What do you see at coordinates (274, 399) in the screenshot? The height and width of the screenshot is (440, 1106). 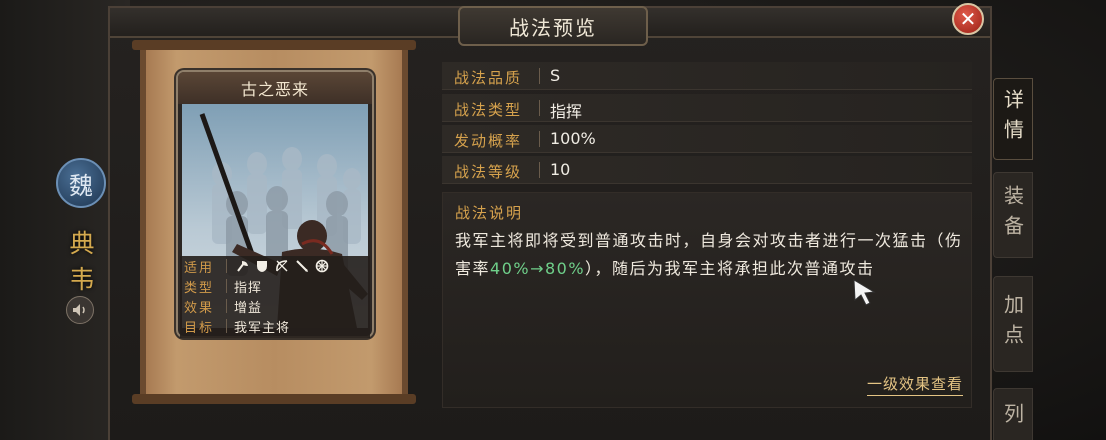 I see `scroll-rod-bottom` at bounding box center [274, 399].